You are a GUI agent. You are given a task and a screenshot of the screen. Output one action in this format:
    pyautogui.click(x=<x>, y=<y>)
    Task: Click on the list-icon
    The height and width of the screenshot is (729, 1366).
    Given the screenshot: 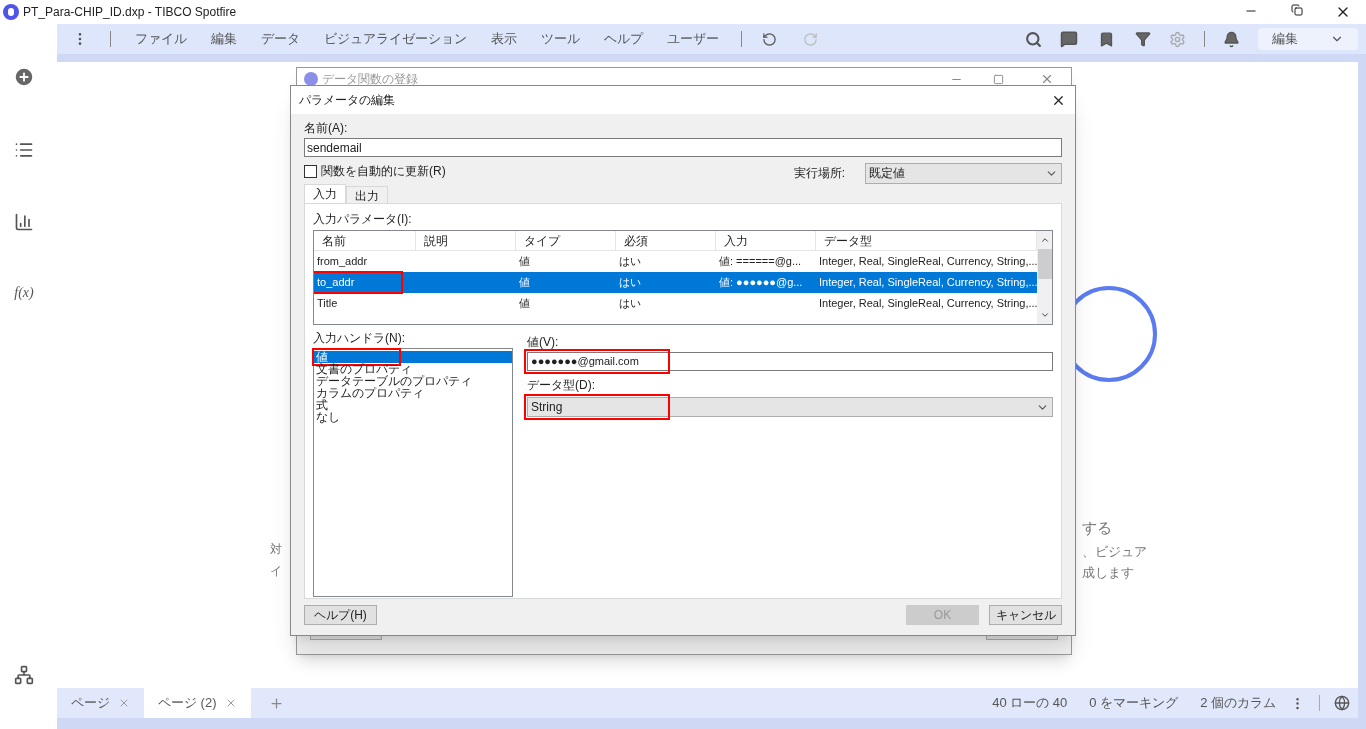 What is the action you would take?
    pyautogui.click(x=24, y=150)
    